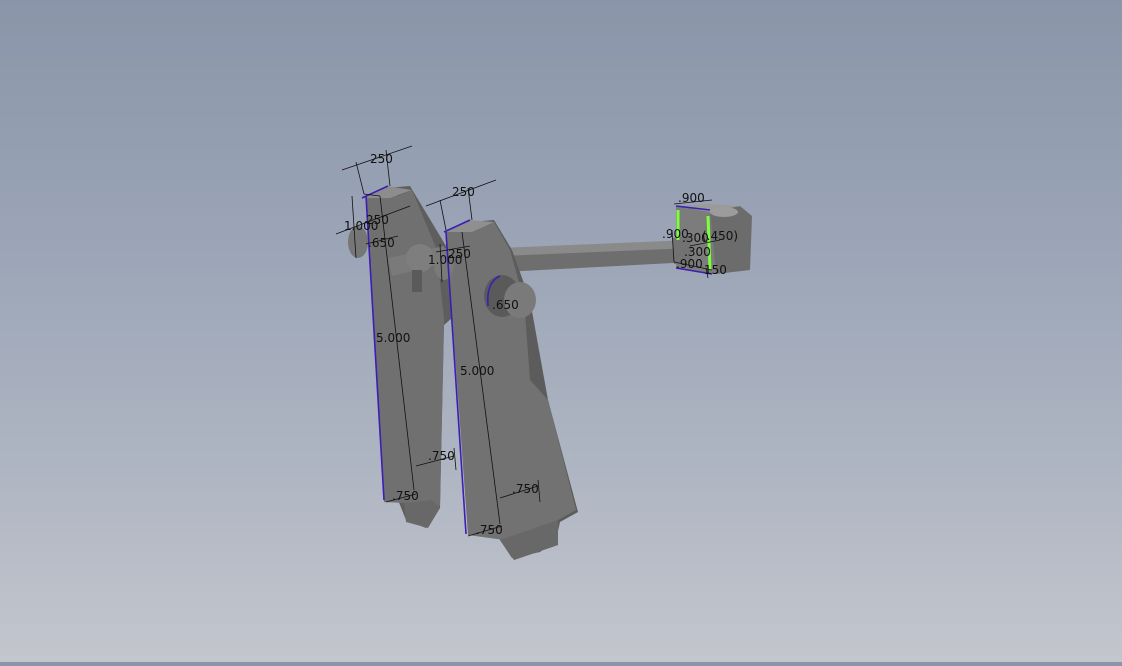  What do you see at coordinates (511, 391) in the screenshot?
I see `right-leg-face` at bounding box center [511, 391].